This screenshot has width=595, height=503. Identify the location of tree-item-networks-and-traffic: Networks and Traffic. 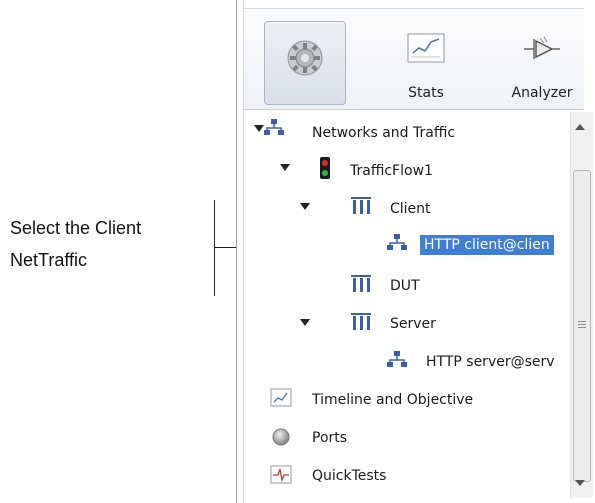
(383, 133).